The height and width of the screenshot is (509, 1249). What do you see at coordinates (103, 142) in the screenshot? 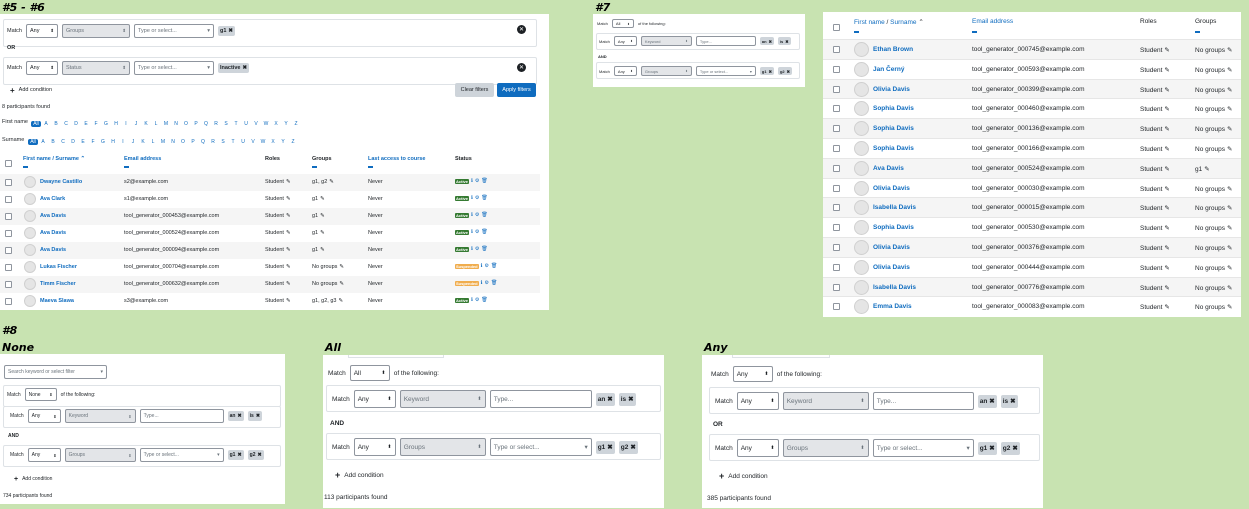
I see `initial-g: G` at bounding box center [103, 142].